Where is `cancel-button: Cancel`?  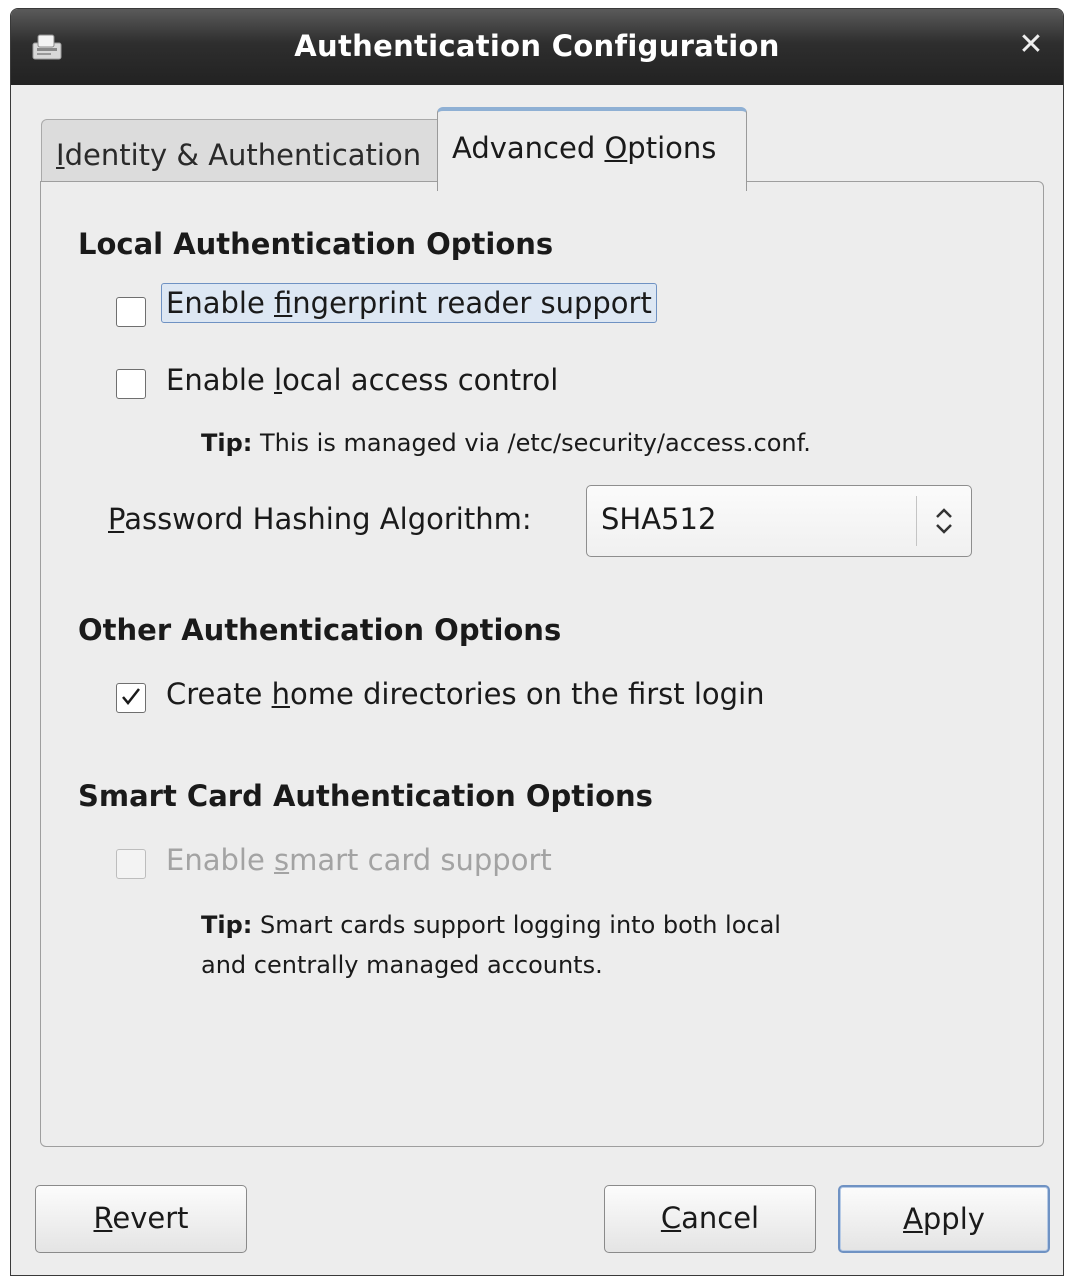
cancel-button: Cancel is located at coordinates (710, 1219).